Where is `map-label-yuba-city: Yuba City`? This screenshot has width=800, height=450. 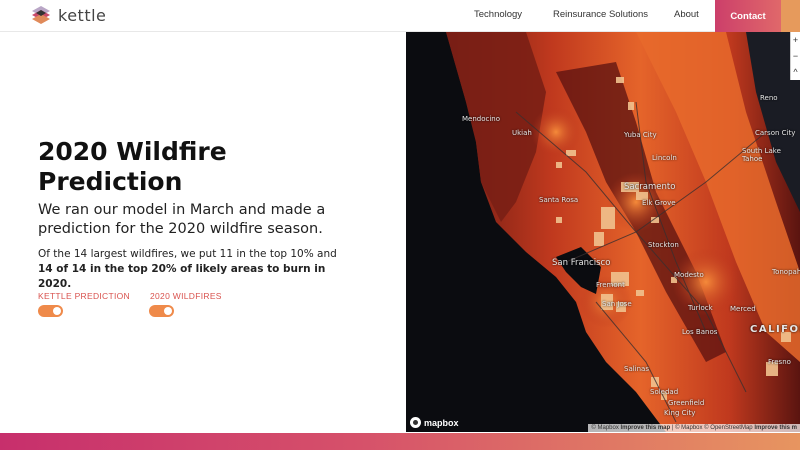
map-label-yuba-city: Yuba City is located at coordinates (640, 135).